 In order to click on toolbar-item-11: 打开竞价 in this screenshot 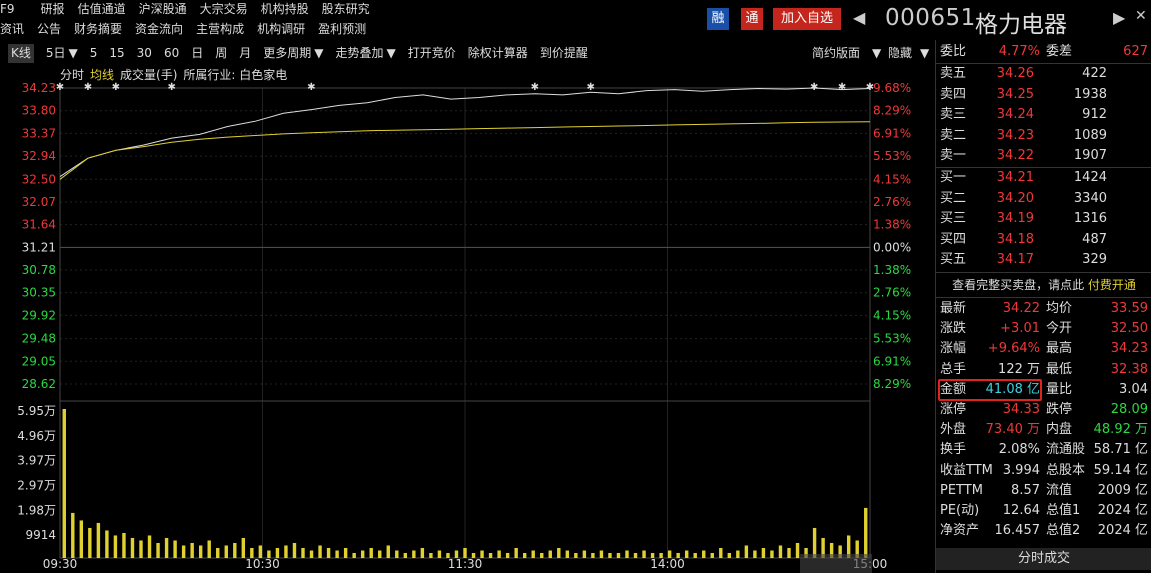, I will do `click(432, 53)`.